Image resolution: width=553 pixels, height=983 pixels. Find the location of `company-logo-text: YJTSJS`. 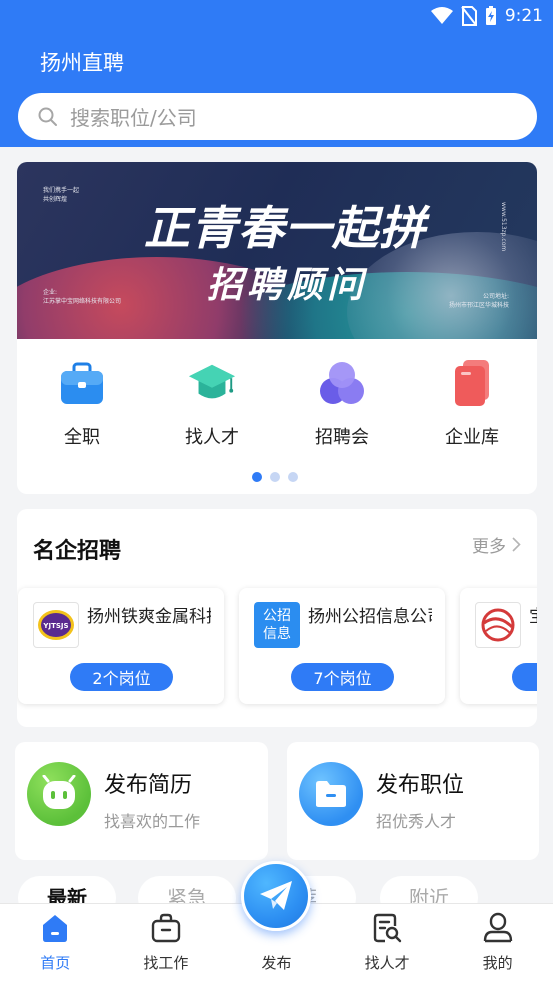

company-logo-text: YJTSJS is located at coordinates (55, 626).